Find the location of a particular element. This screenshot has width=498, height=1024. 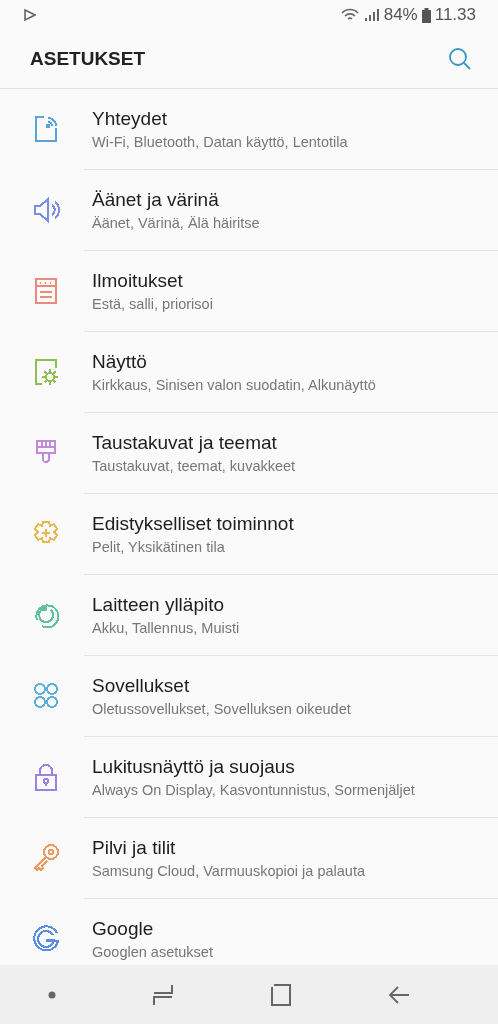

item-title: Google is located at coordinates (123, 929).